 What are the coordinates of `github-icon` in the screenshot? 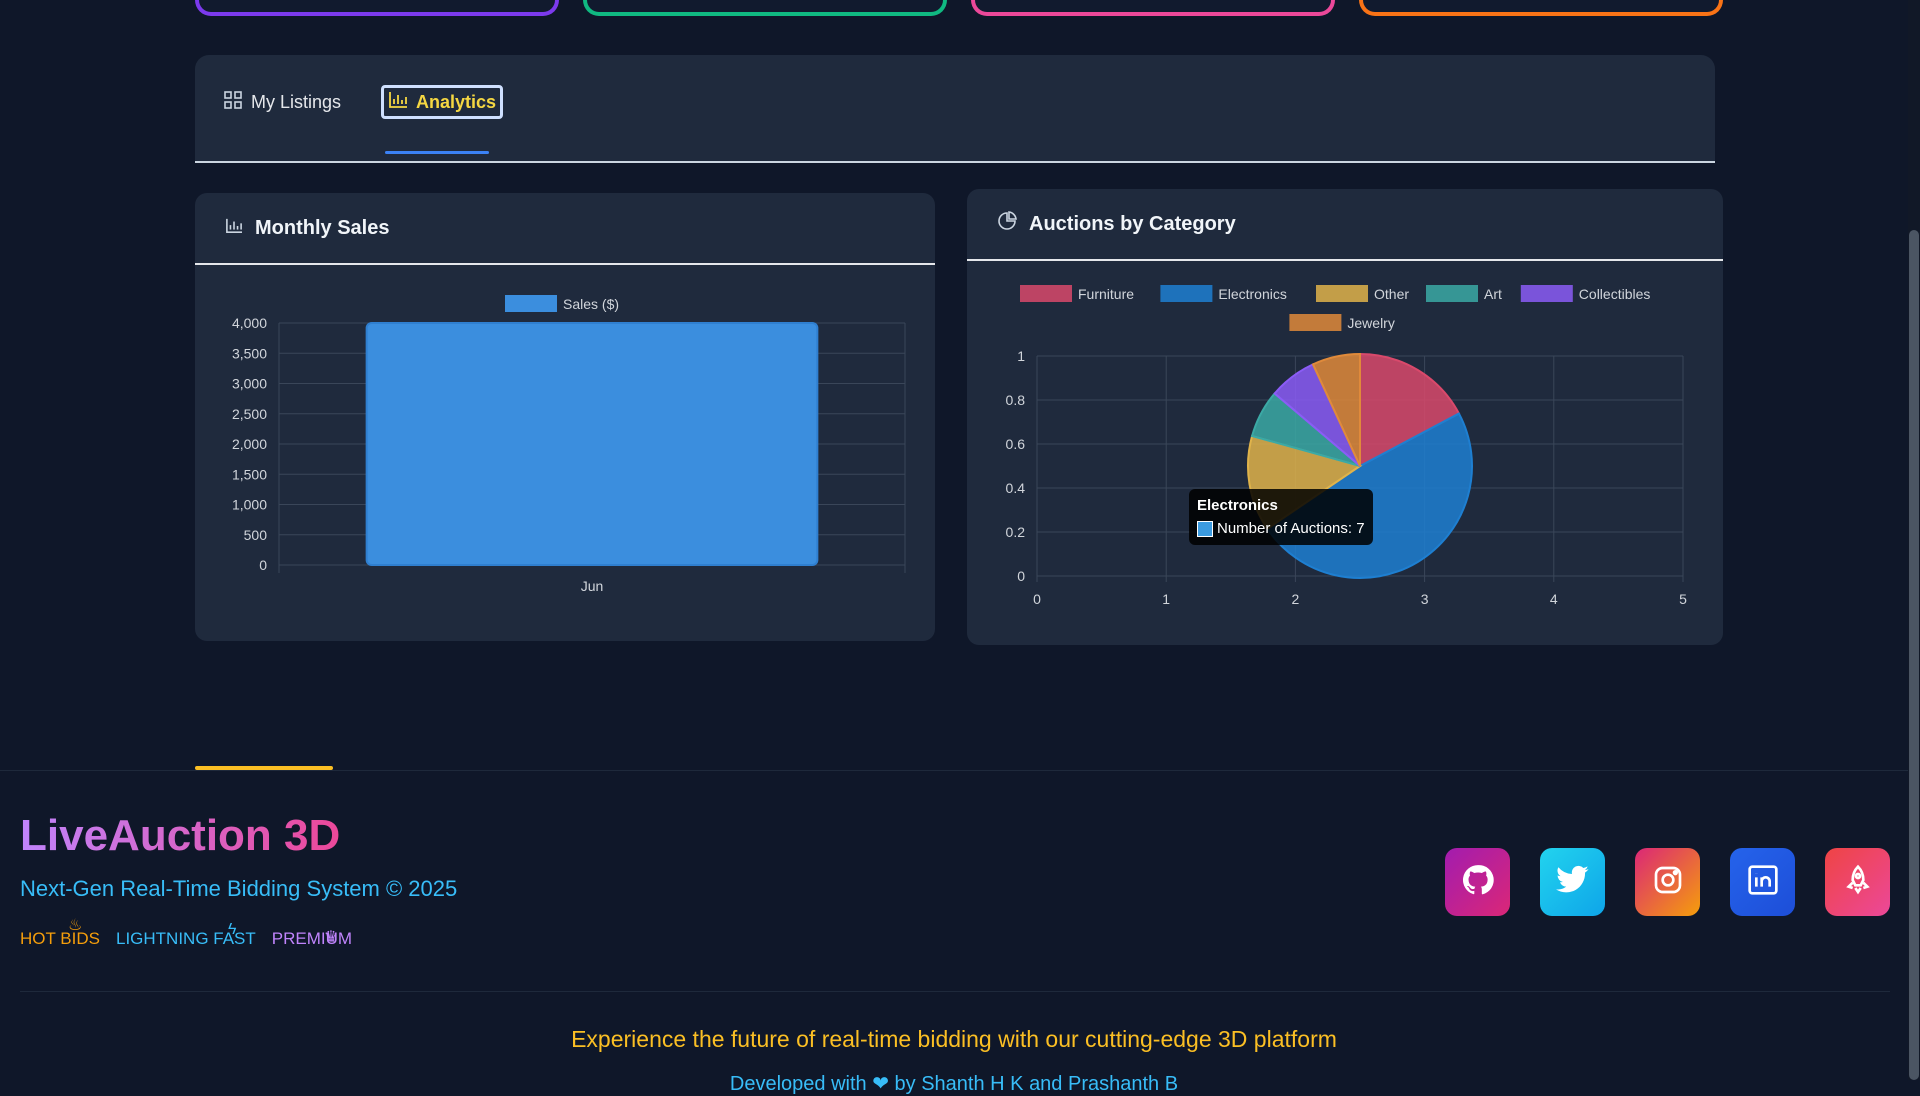 It's located at (1478, 882).